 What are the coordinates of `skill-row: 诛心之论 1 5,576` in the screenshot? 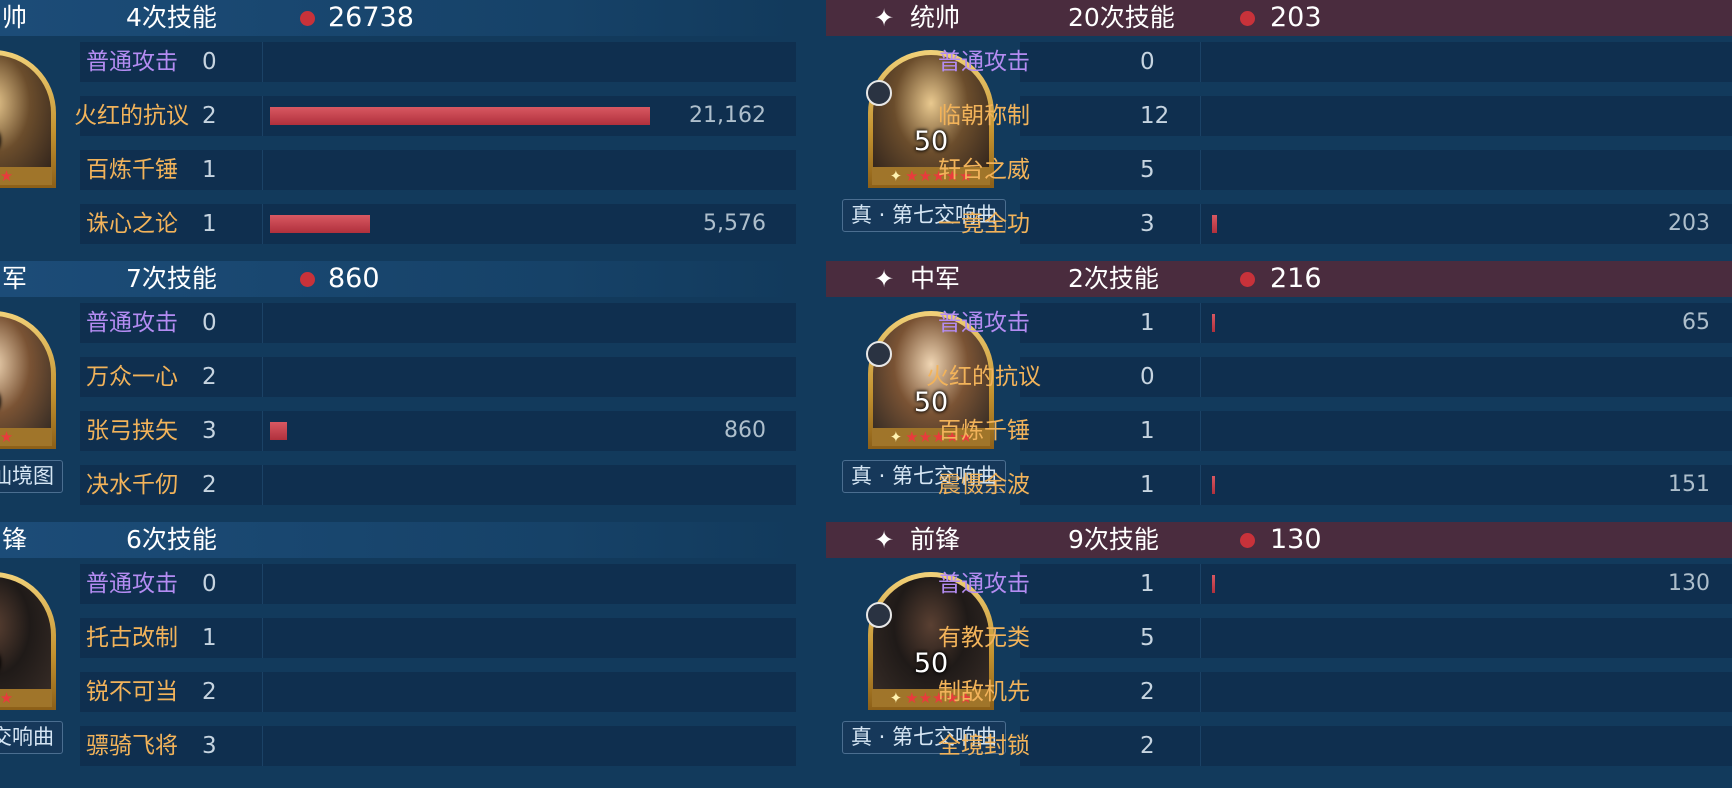 It's located at (398, 224).